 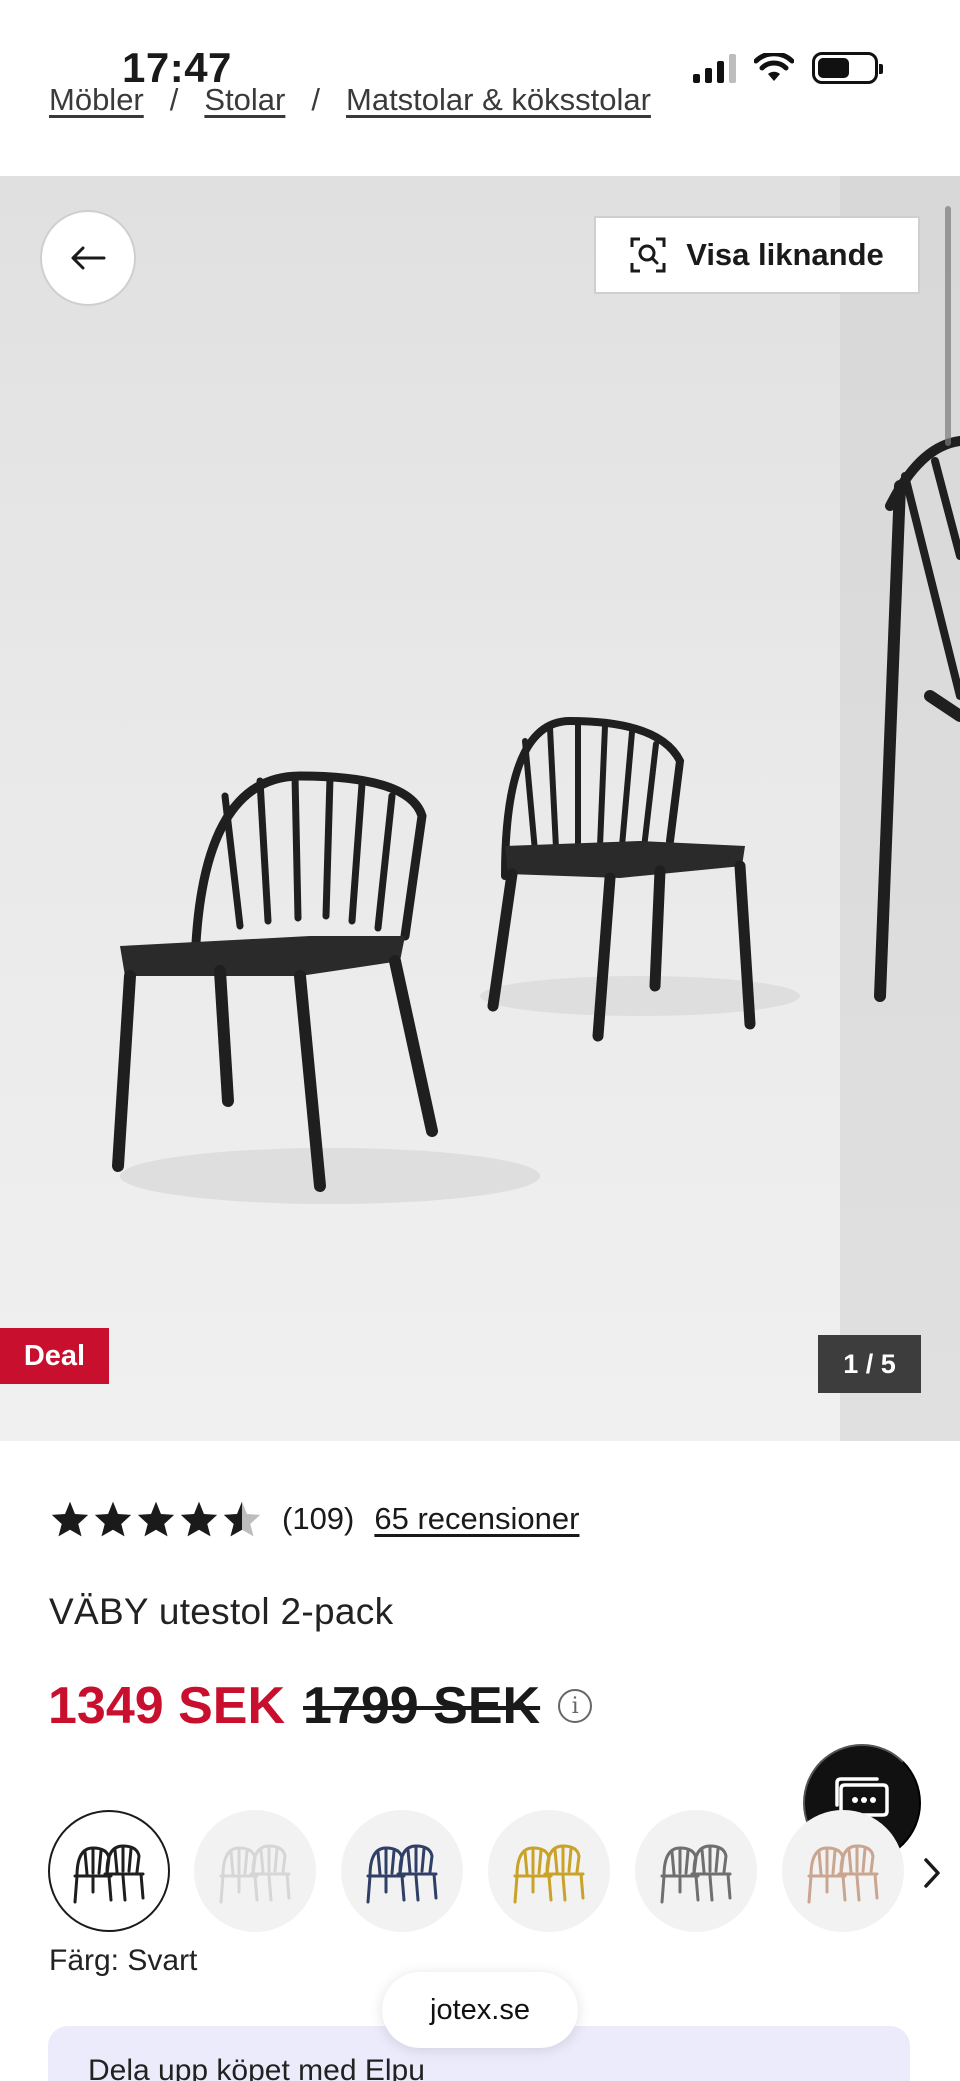 What do you see at coordinates (256, 2067) in the screenshot?
I see `payment-banner-text: Dela upp köpet med Elpu` at bounding box center [256, 2067].